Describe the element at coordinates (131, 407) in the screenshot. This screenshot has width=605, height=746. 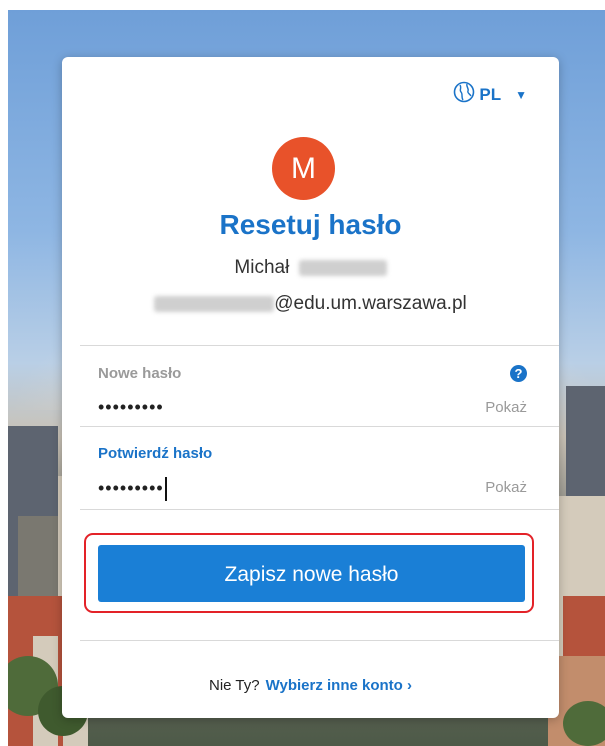
I see `new-password-input: •••••••••` at that location.